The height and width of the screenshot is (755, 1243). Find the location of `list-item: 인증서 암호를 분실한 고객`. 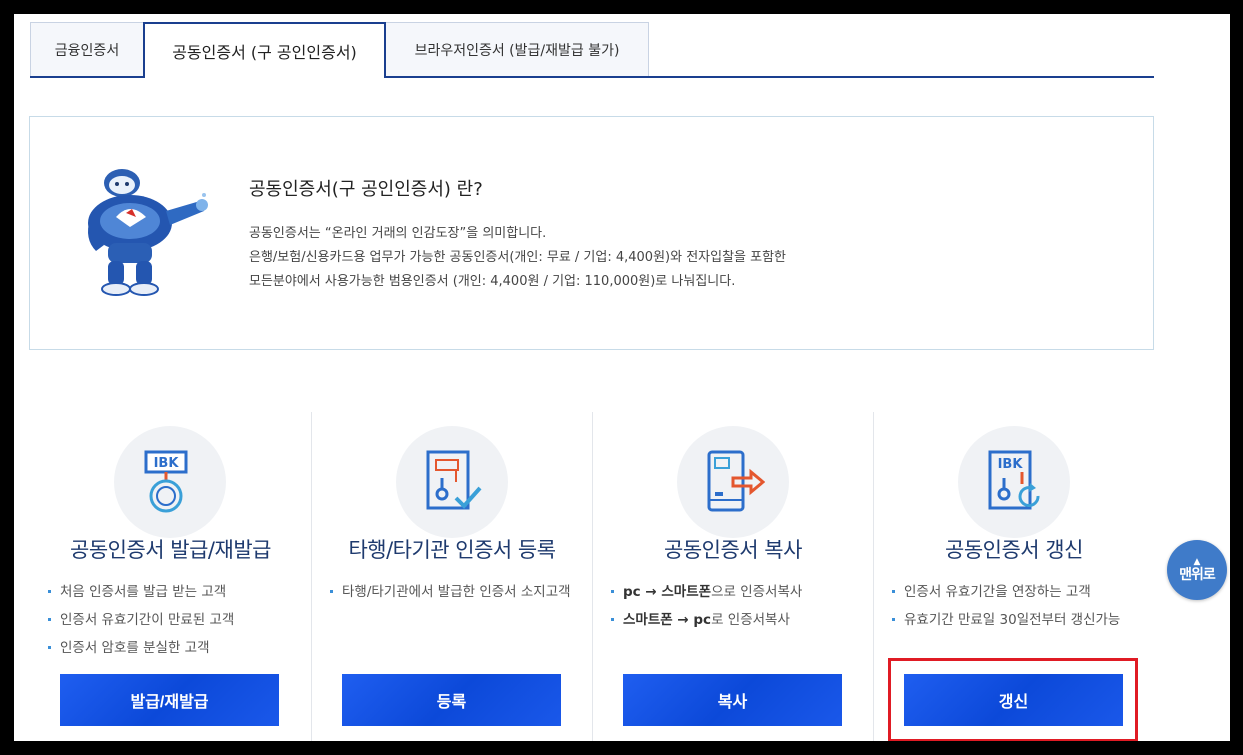

list-item: 인증서 암호를 분실한 고객 is located at coordinates (172, 648).